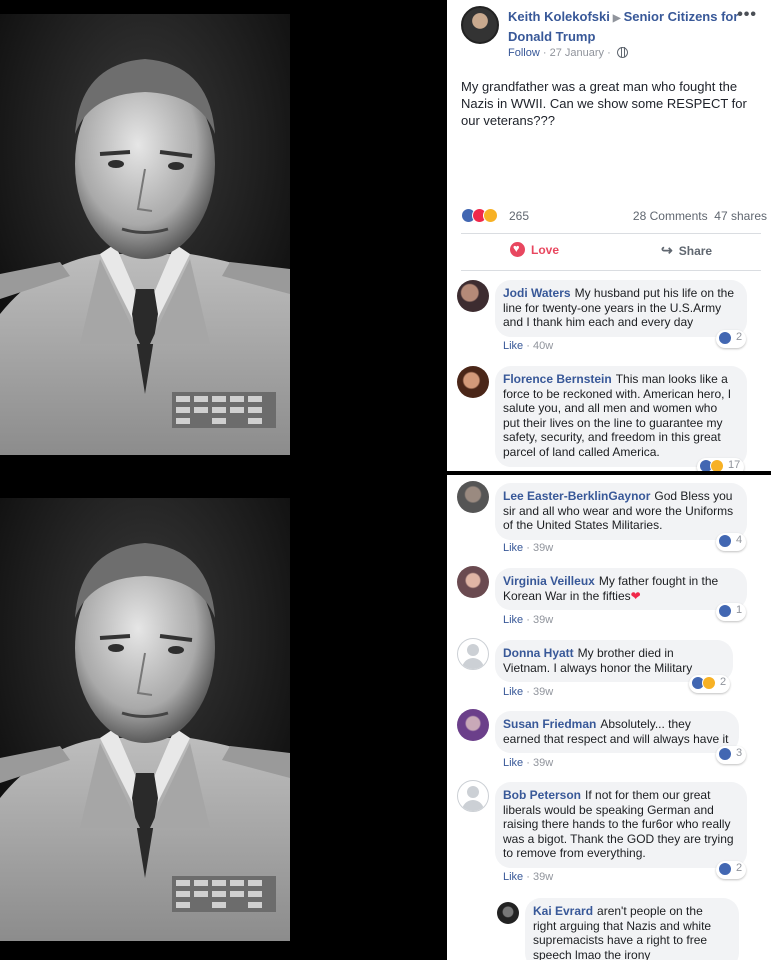 The image size is (771, 960). What do you see at coordinates (609, 252) in the screenshot?
I see `post-actions: Love ↪ Share` at bounding box center [609, 252].